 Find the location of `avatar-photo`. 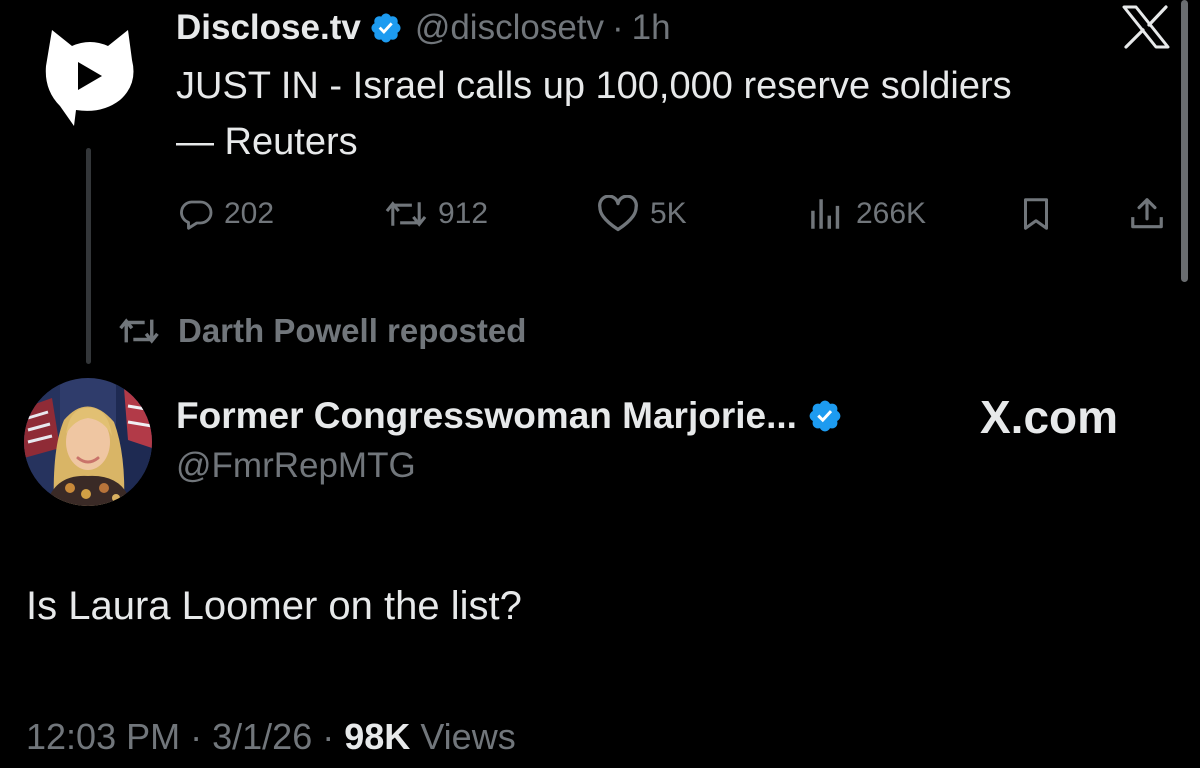

avatar-photo is located at coordinates (88, 442).